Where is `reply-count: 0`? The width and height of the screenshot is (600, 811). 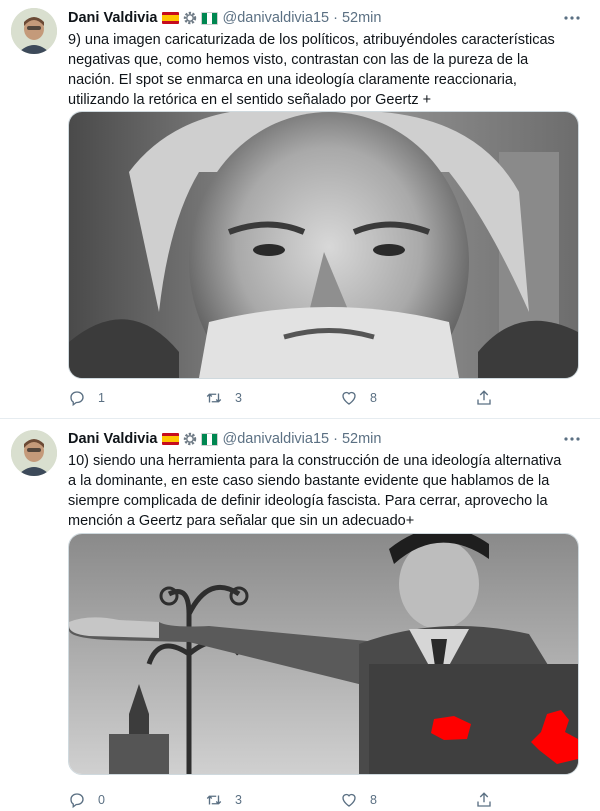
reply-count: 0 is located at coordinates (101, 800).